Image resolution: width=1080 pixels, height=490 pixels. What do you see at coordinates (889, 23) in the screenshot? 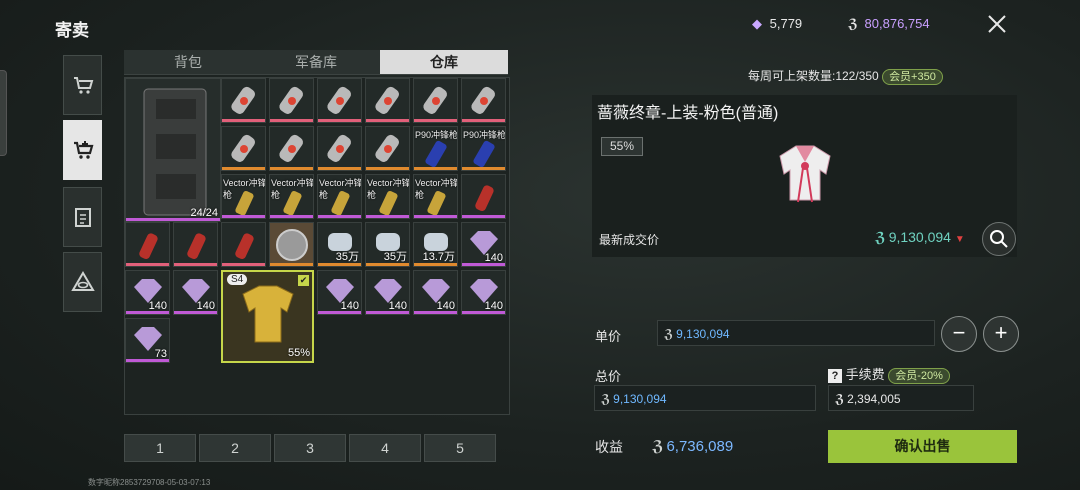
I see `coin-balance: ℨ 80,876,754` at bounding box center [889, 23].